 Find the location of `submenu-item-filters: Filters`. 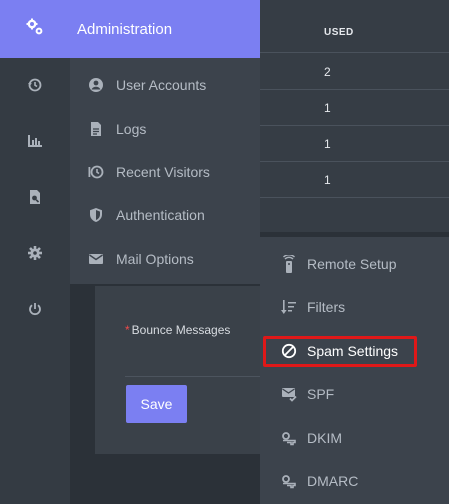

submenu-item-filters: Filters is located at coordinates (313, 307).